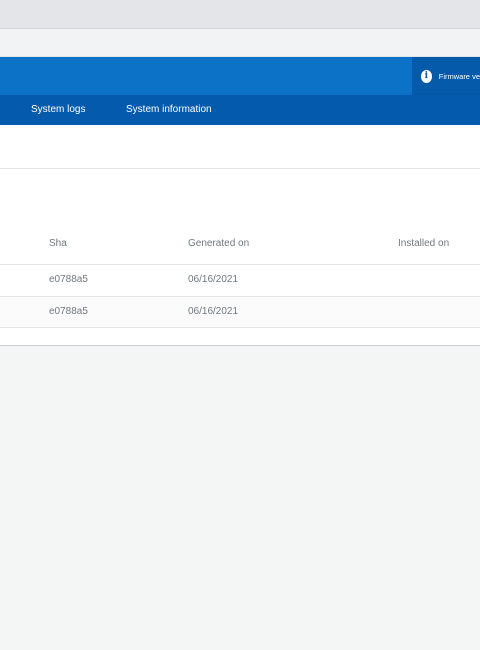  Describe the element at coordinates (240, 76) in the screenshot. I see `app-header: i Firmware ve` at that location.